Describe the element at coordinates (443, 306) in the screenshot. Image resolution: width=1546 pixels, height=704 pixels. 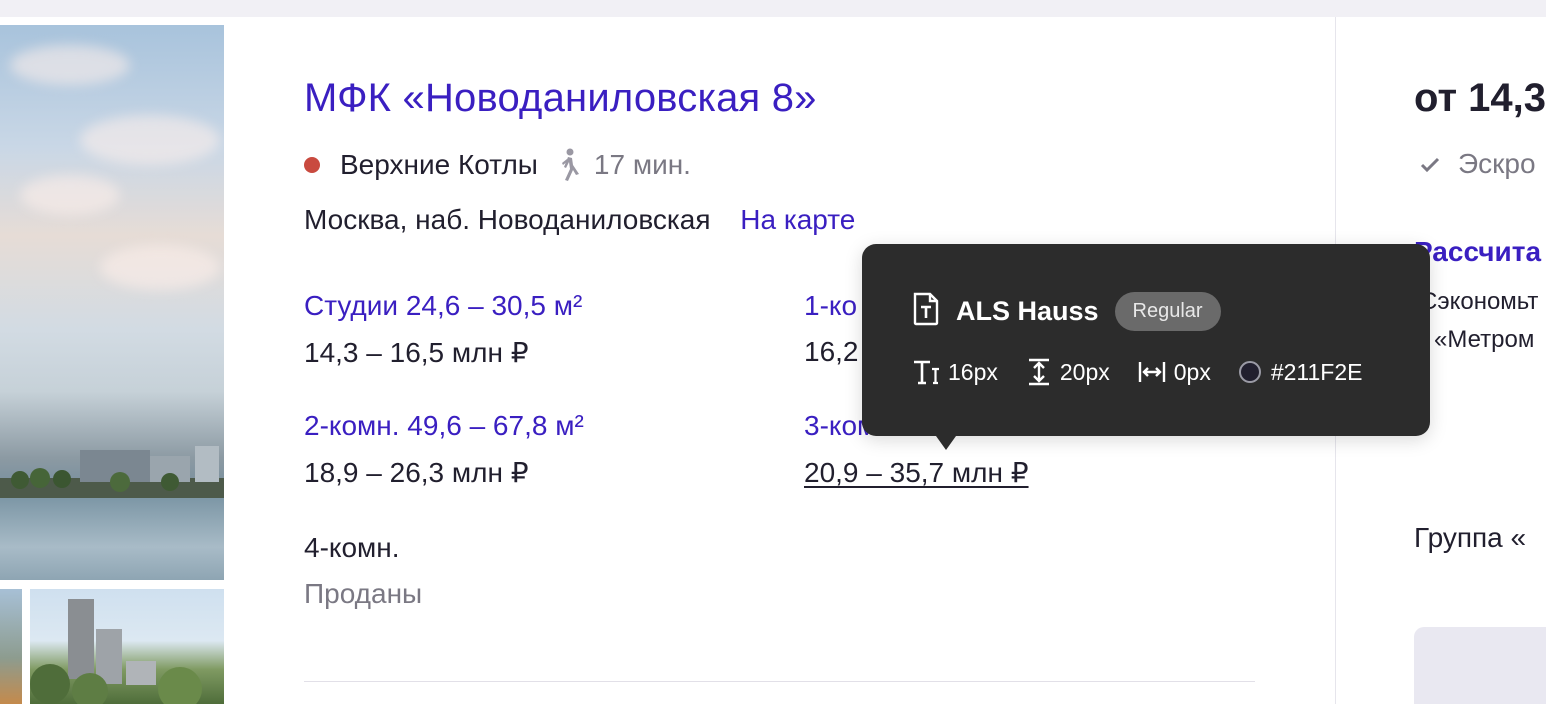
I see `unit-name: Студии 24,6 – 30,5 м²` at that location.